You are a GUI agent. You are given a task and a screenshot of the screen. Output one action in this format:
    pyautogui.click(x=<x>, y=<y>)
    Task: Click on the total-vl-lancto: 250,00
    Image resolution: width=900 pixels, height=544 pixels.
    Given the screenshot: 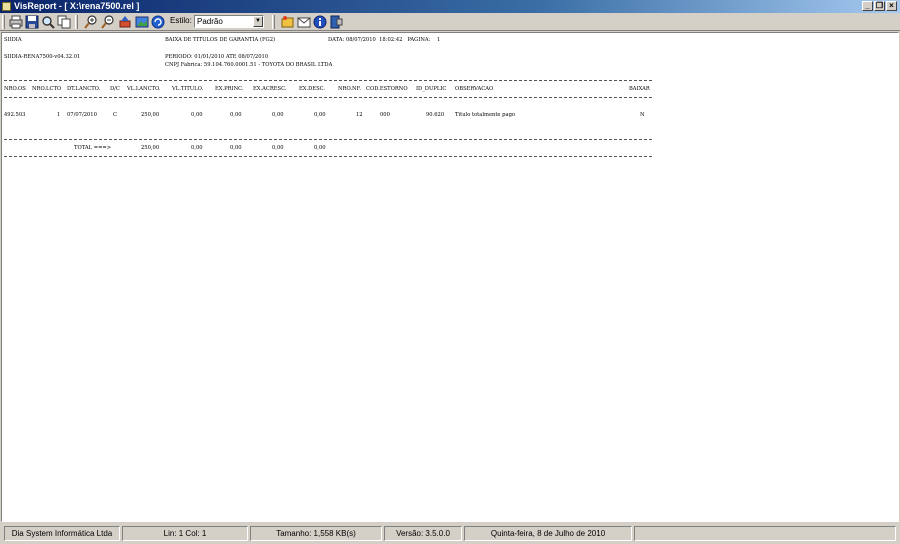 What is the action you would take?
    pyautogui.click(x=150, y=148)
    